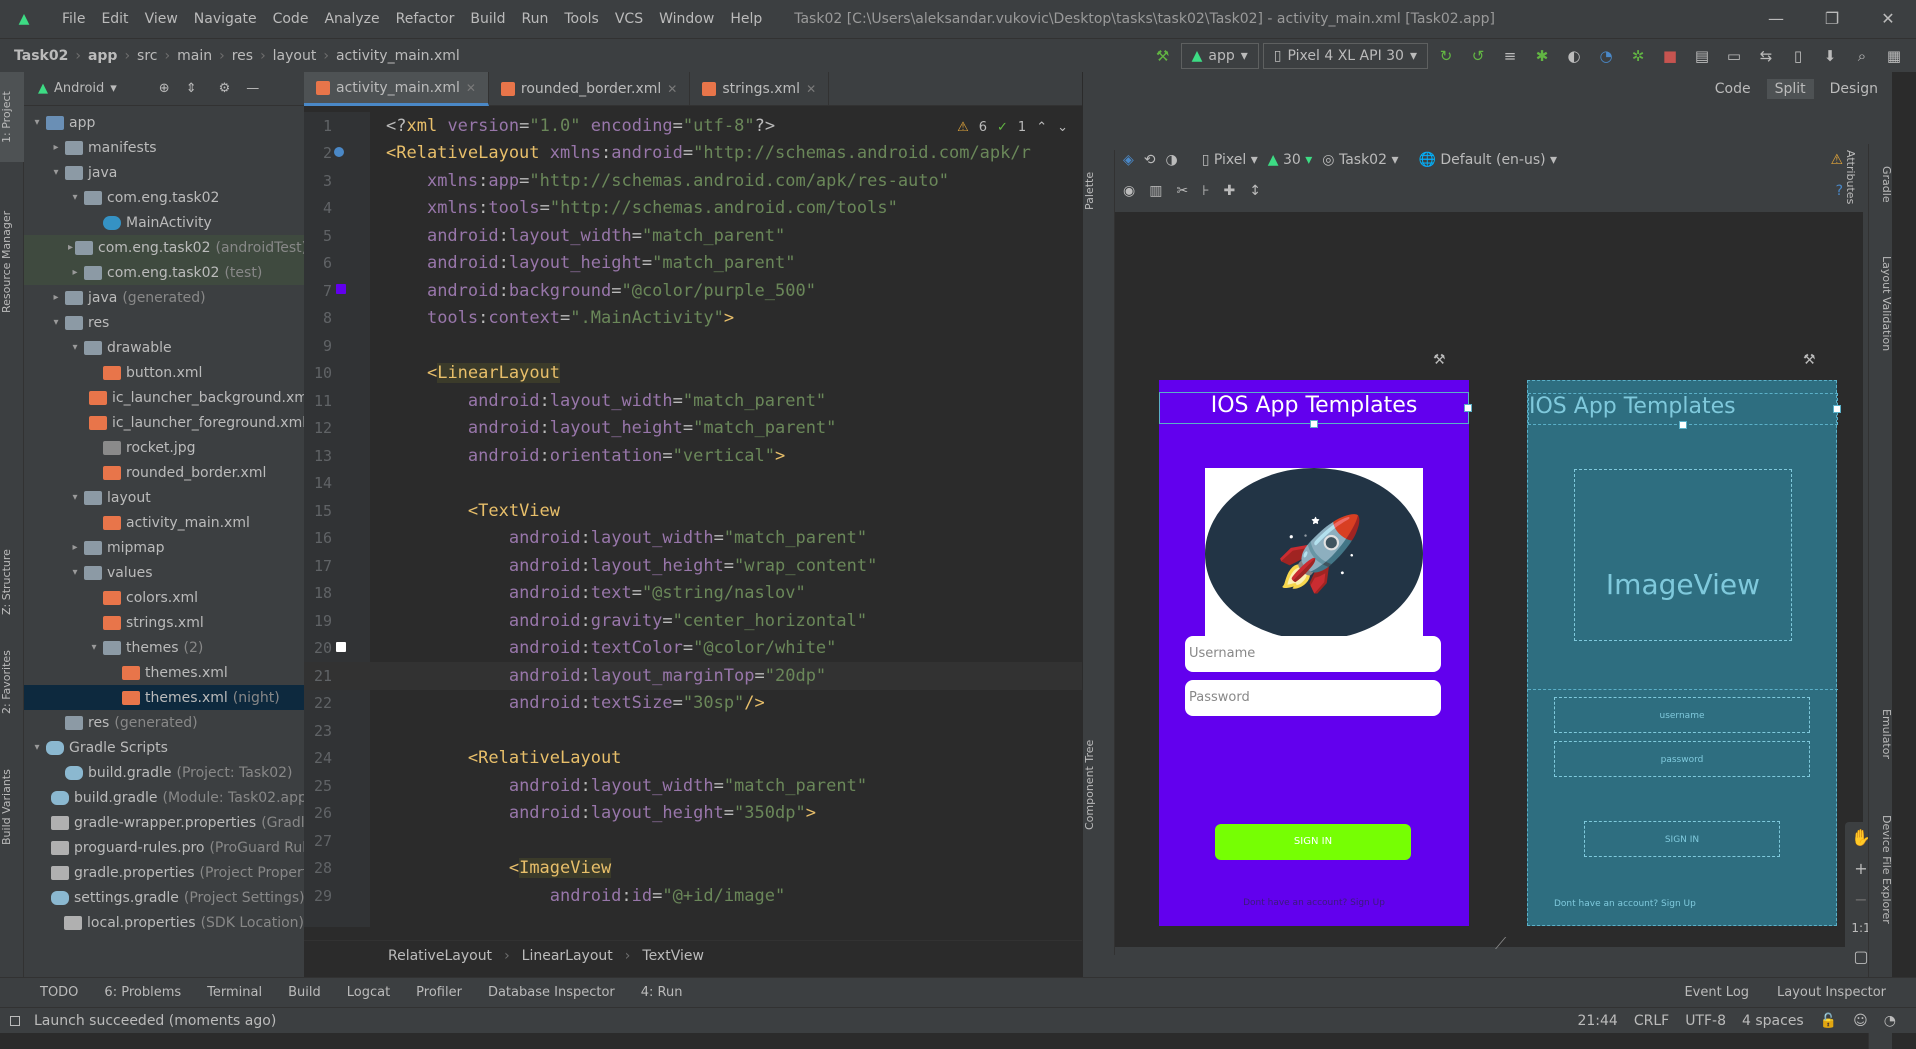 This screenshot has height=1049, width=1916. What do you see at coordinates (1313, 698) in the screenshot?
I see `preview-password-field: Password` at bounding box center [1313, 698].